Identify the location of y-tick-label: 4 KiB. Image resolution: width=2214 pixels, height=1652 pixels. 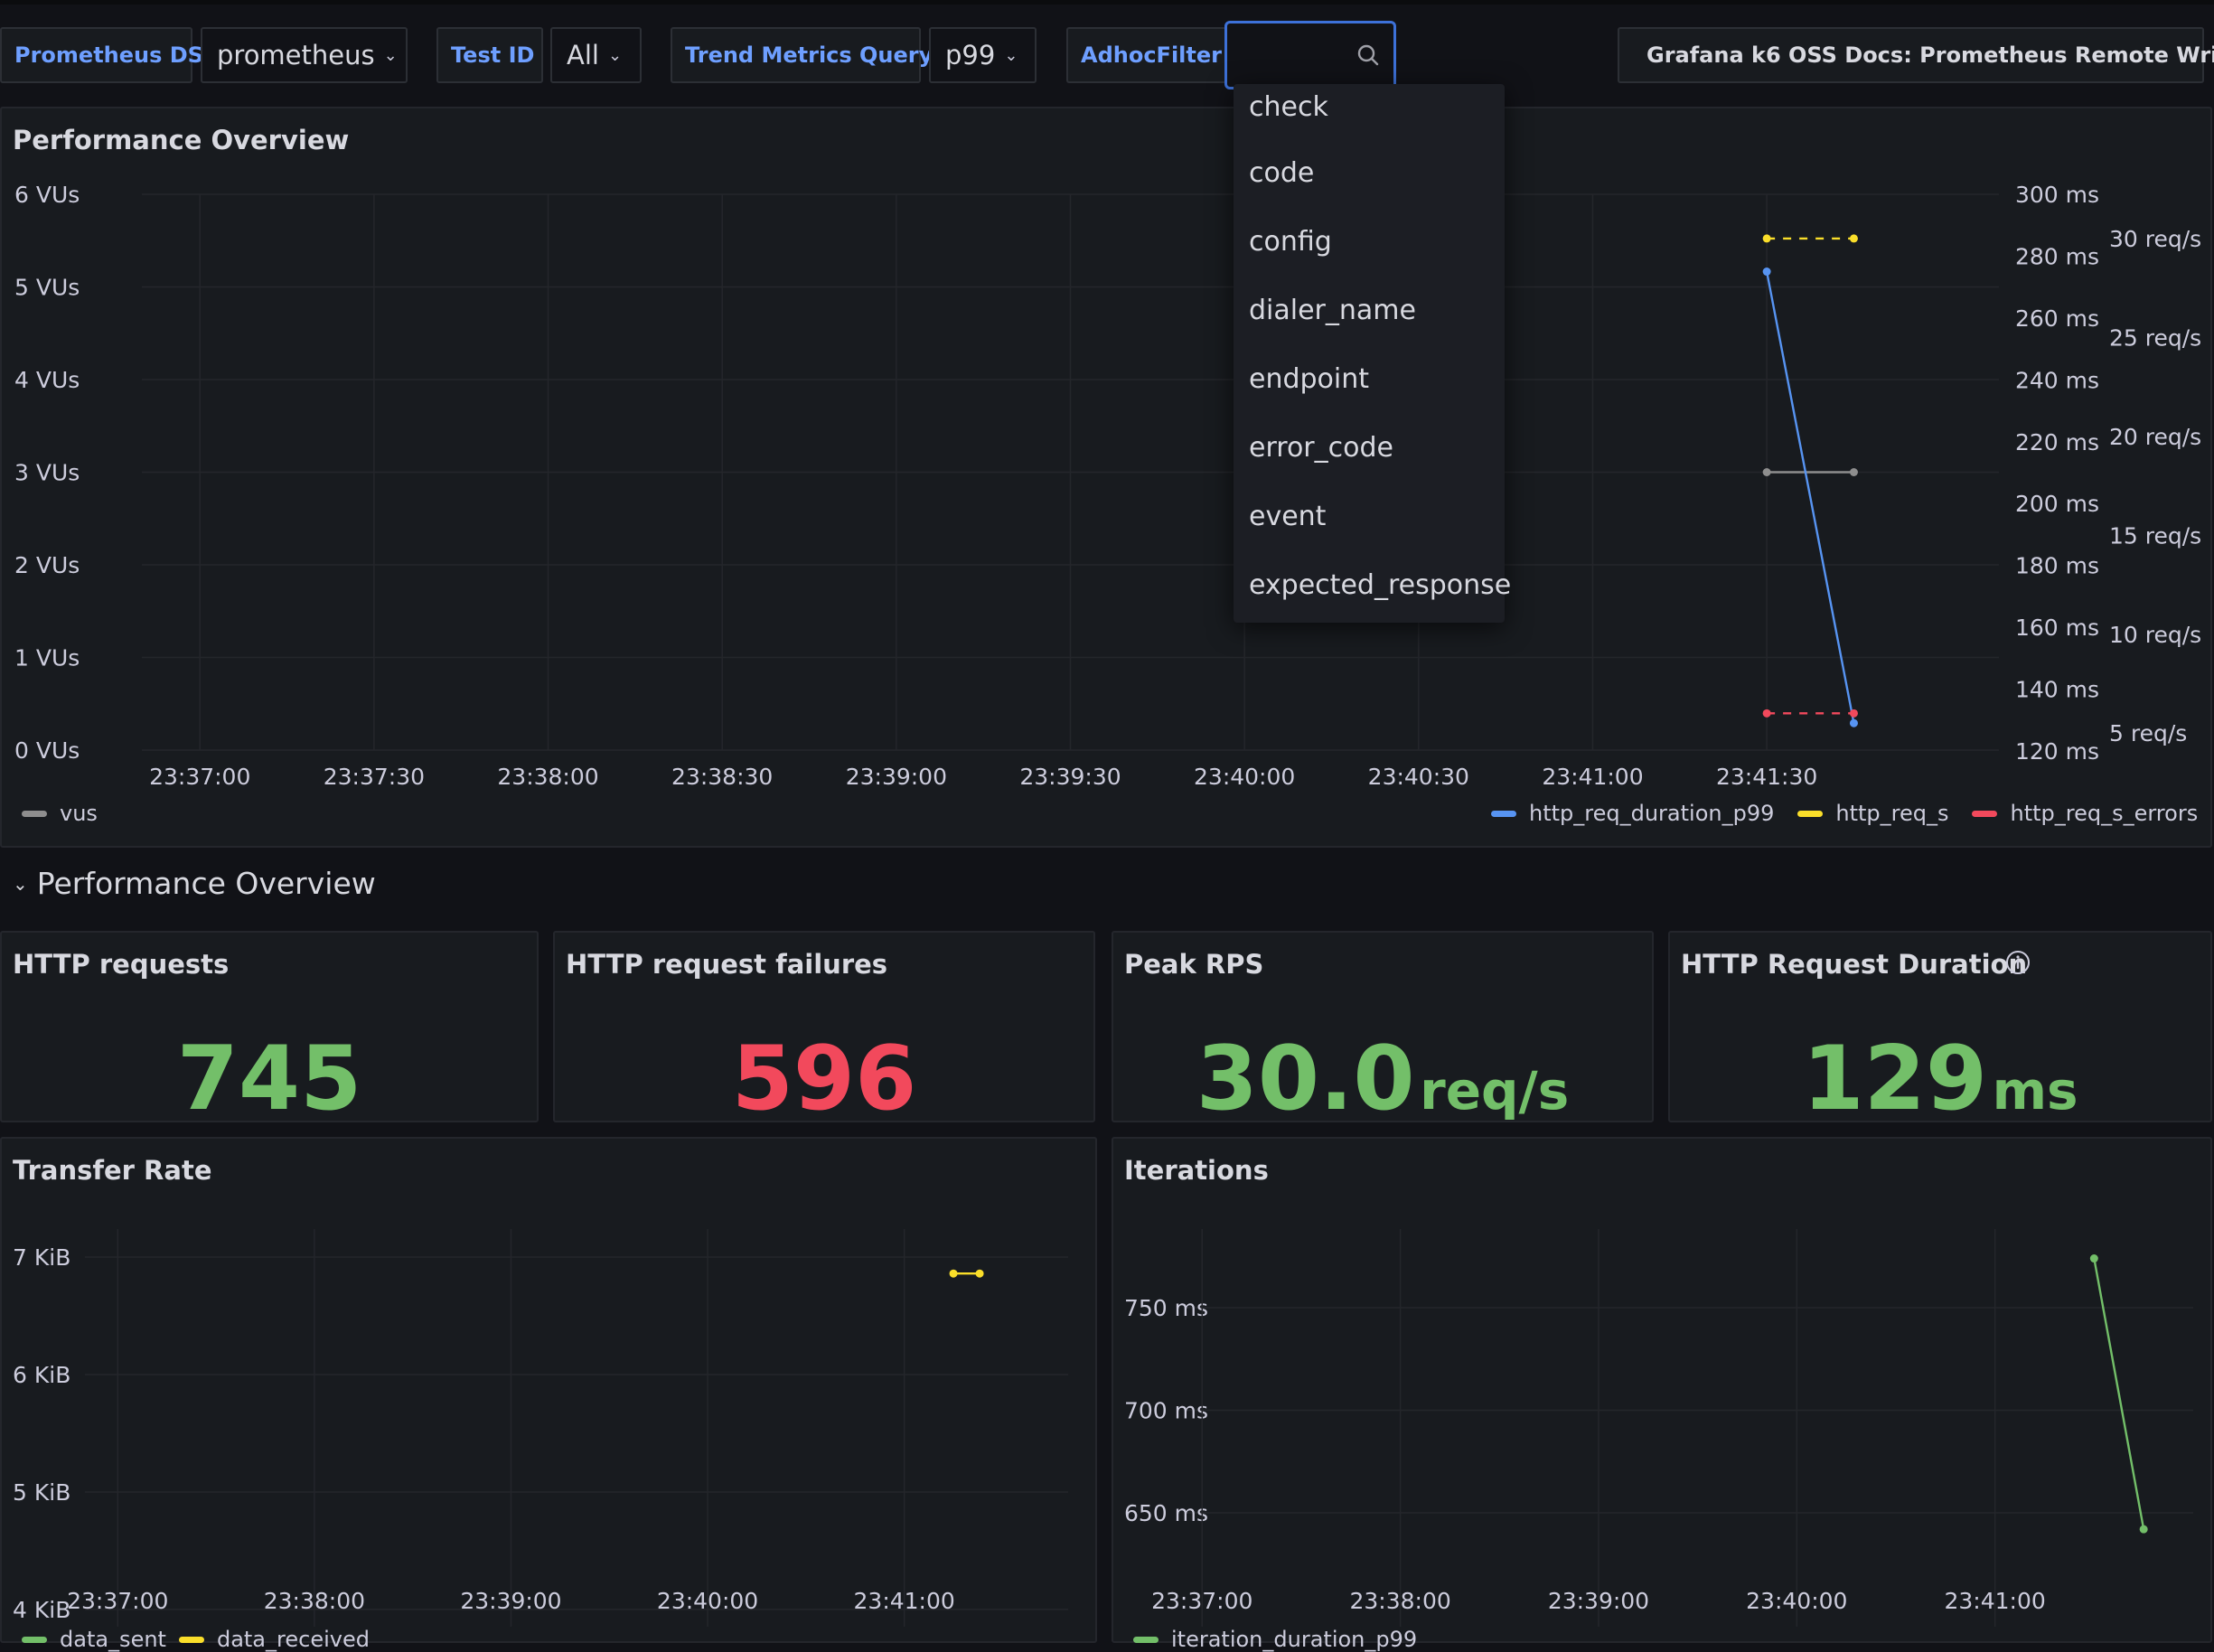
(41, 1610).